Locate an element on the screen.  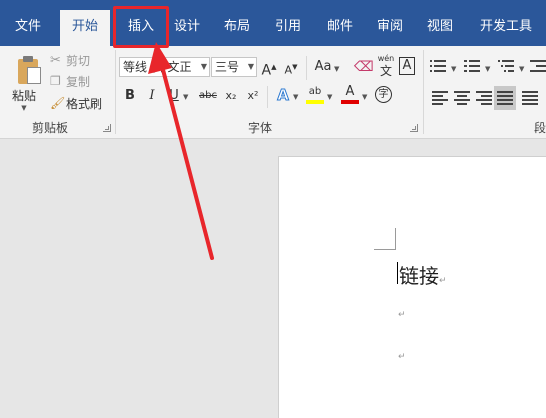
font-name-value: 等线 (中文正 is located at coordinates (157, 67).